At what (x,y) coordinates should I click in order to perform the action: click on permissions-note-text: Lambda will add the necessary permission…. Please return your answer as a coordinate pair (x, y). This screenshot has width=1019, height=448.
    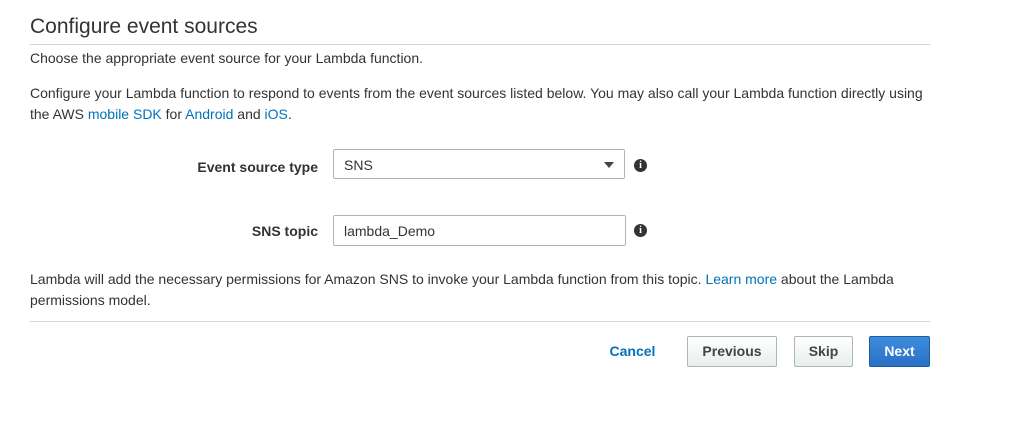
    Looking at the image, I should click on (368, 279).